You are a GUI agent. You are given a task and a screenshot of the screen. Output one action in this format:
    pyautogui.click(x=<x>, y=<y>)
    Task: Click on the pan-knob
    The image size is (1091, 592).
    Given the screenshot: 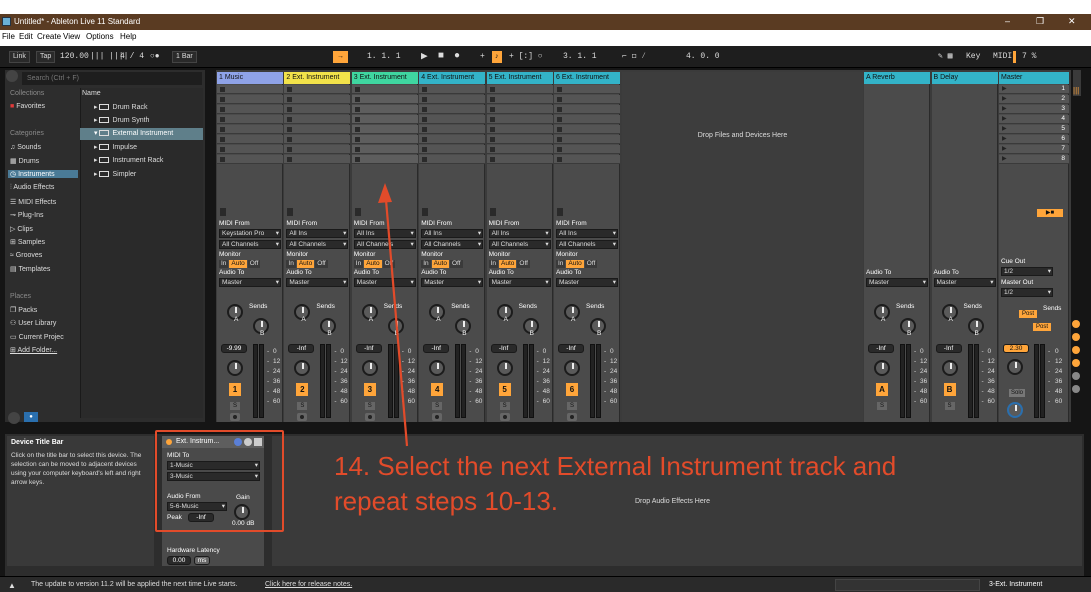 What is the action you would take?
    pyautogui.click(x=369, y=368)
    